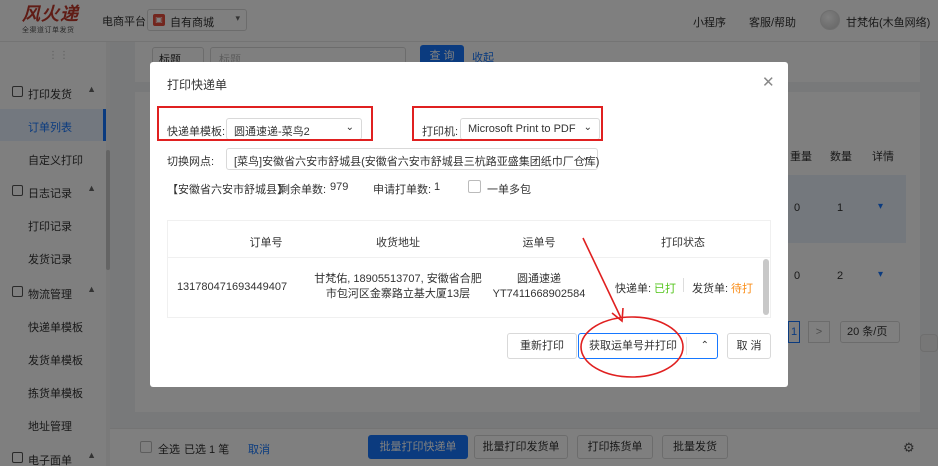 The width and height of the screenshot is (938, 466). Describe the element at coordinates (585, 157) in the screenshot. I see `chevron-down-icon: ⌄` at that location.